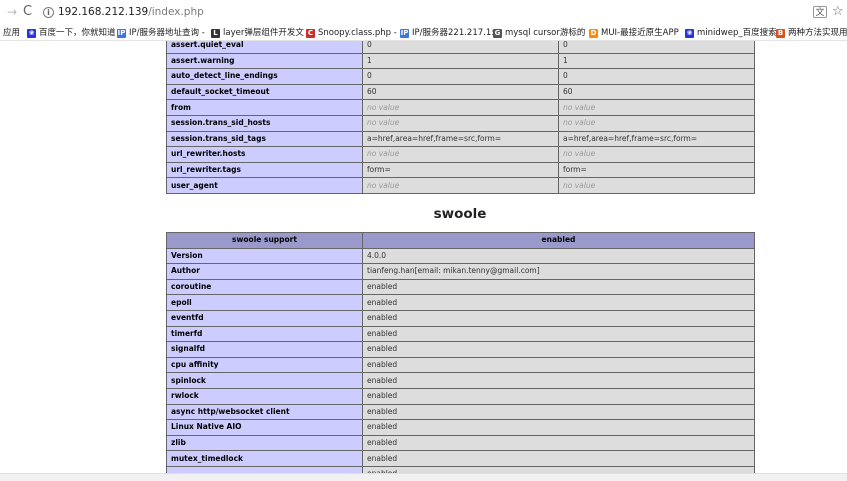  I want to click on directive-row: assert.warning 1 1, so click(460, 61).